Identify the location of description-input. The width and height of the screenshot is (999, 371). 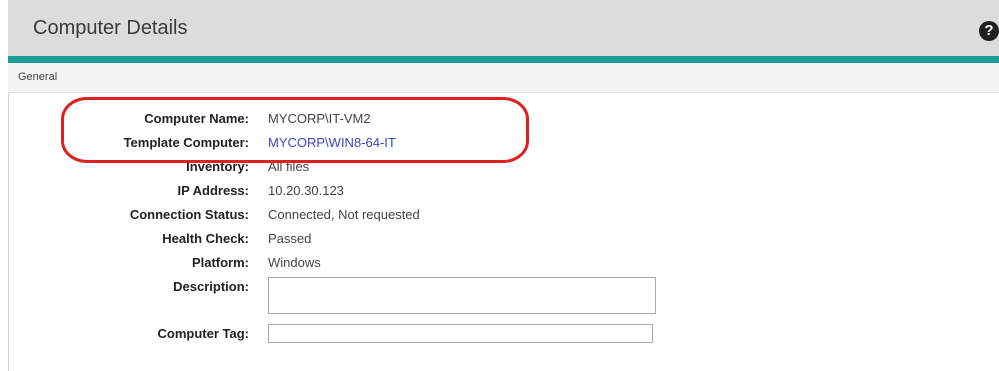
(462, 295).